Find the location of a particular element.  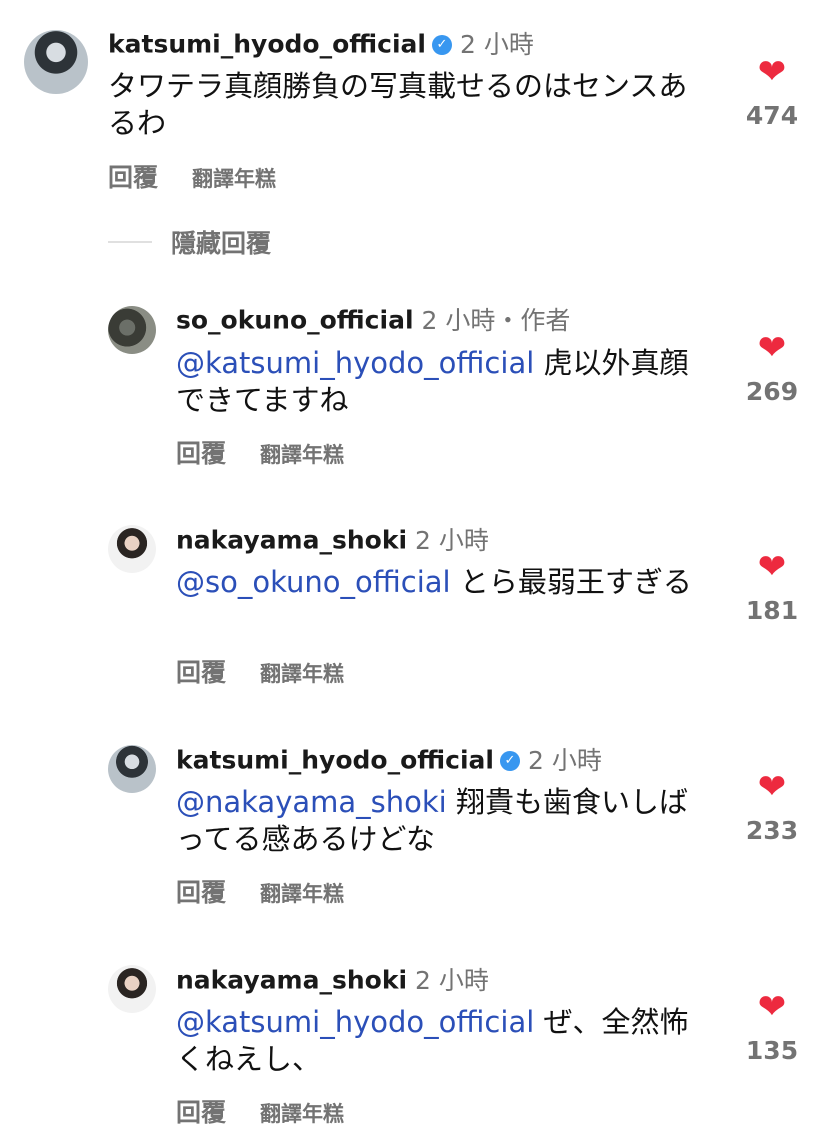

comment-text: @so_okuno_official とら最弱王すぎる is located at coordinates (446, 582).